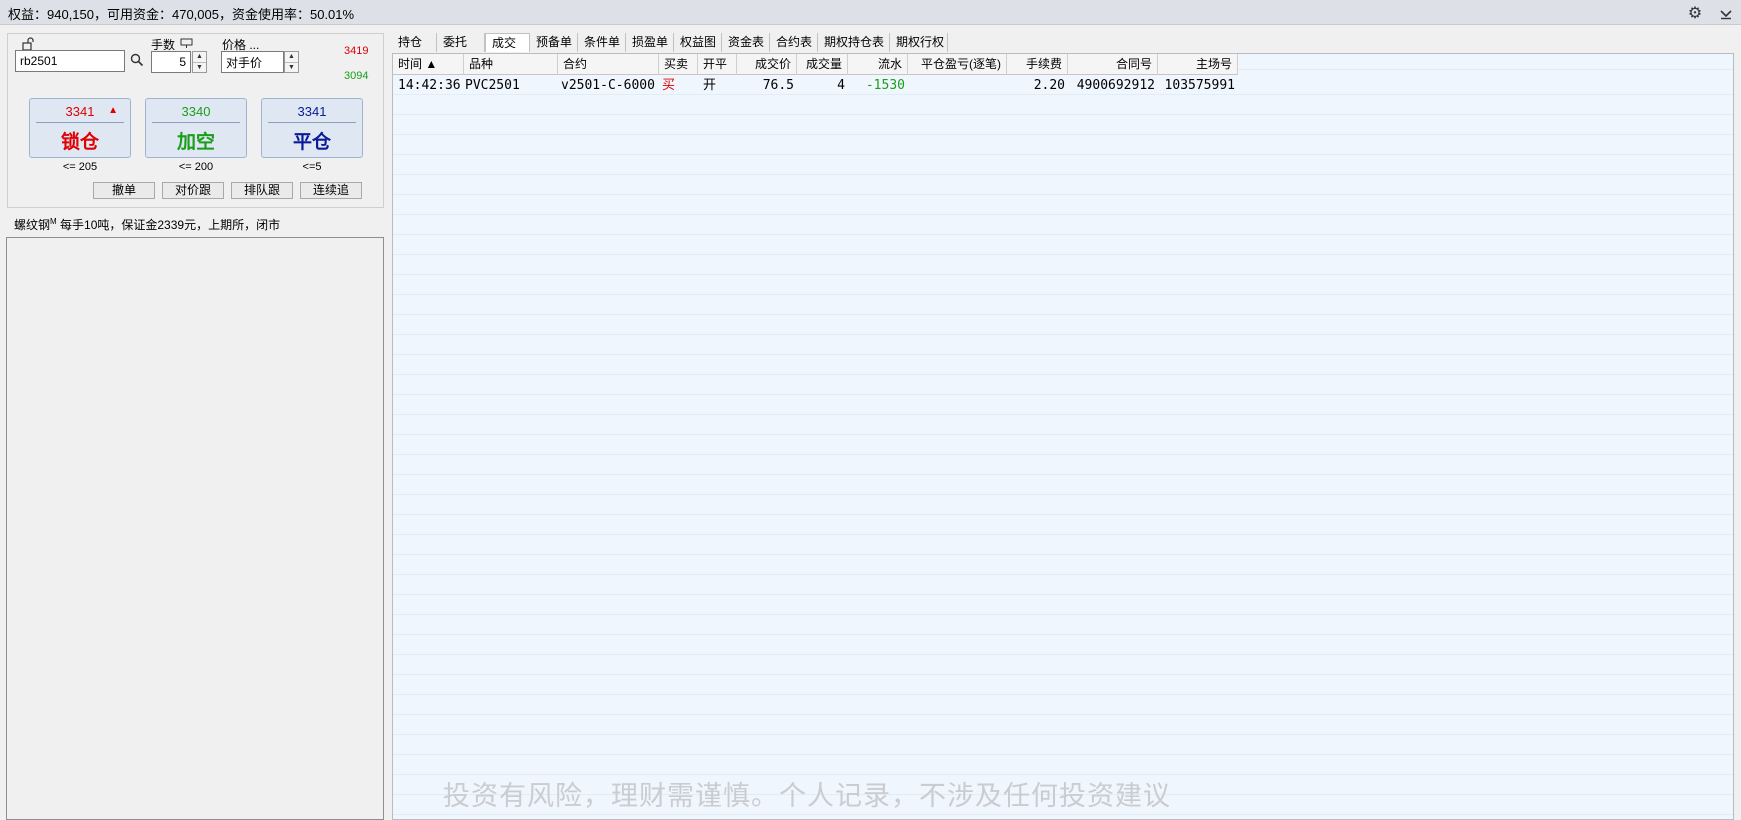 The width and height of the screenshot is (1741, 820). I want to click on cancel-order-button: 撤单, so click(124, 190).